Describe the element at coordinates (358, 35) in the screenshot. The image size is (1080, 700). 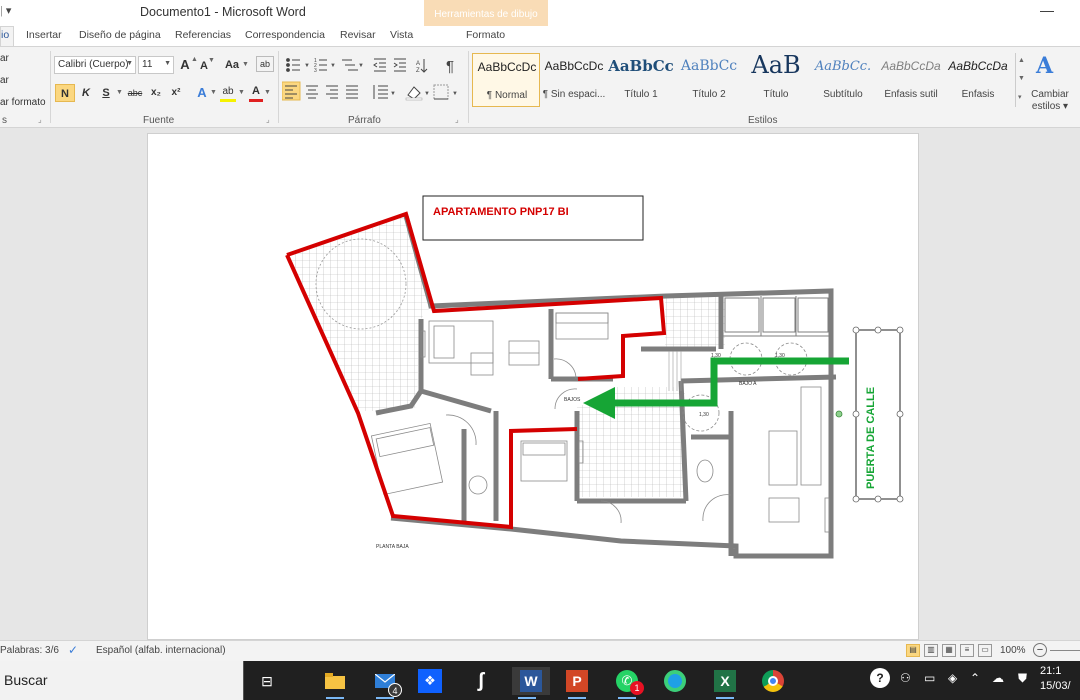
I see `tab-revisar: Revisar` at that location.